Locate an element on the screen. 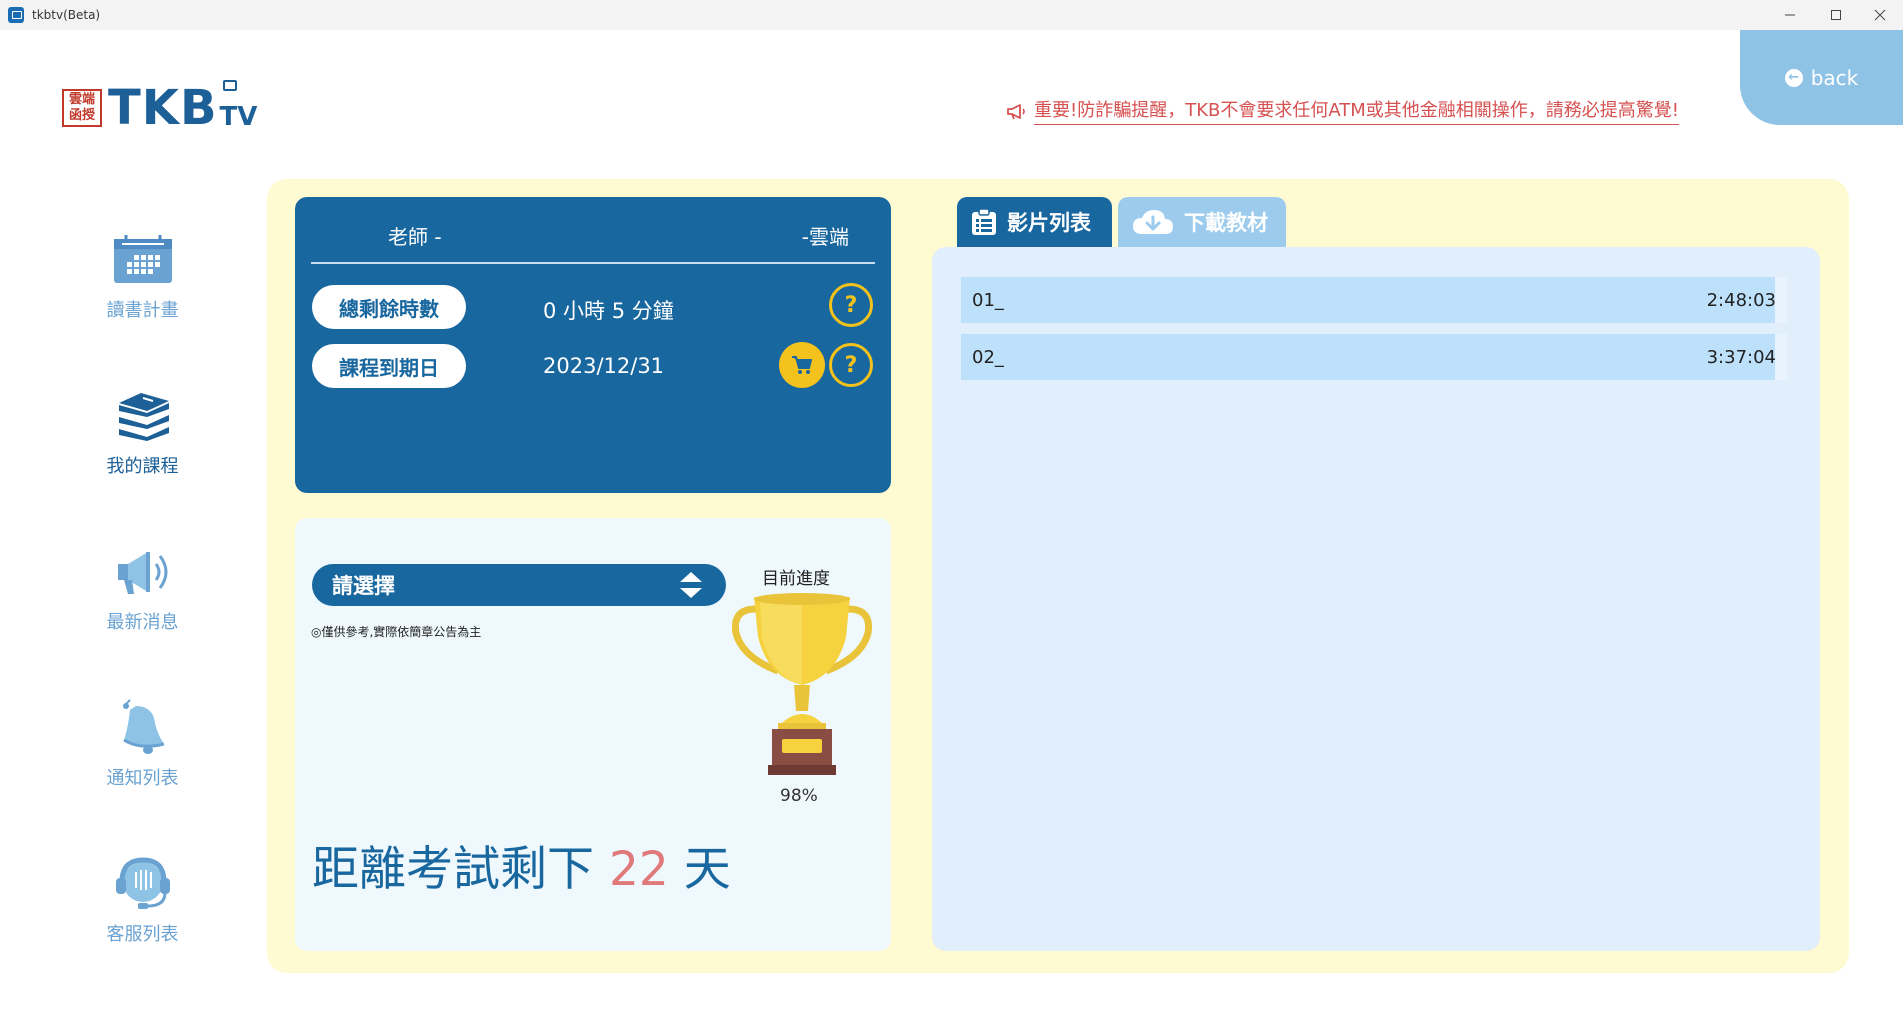  tab-download-materials: 下載教材 is located at coordinates (1202, 222).